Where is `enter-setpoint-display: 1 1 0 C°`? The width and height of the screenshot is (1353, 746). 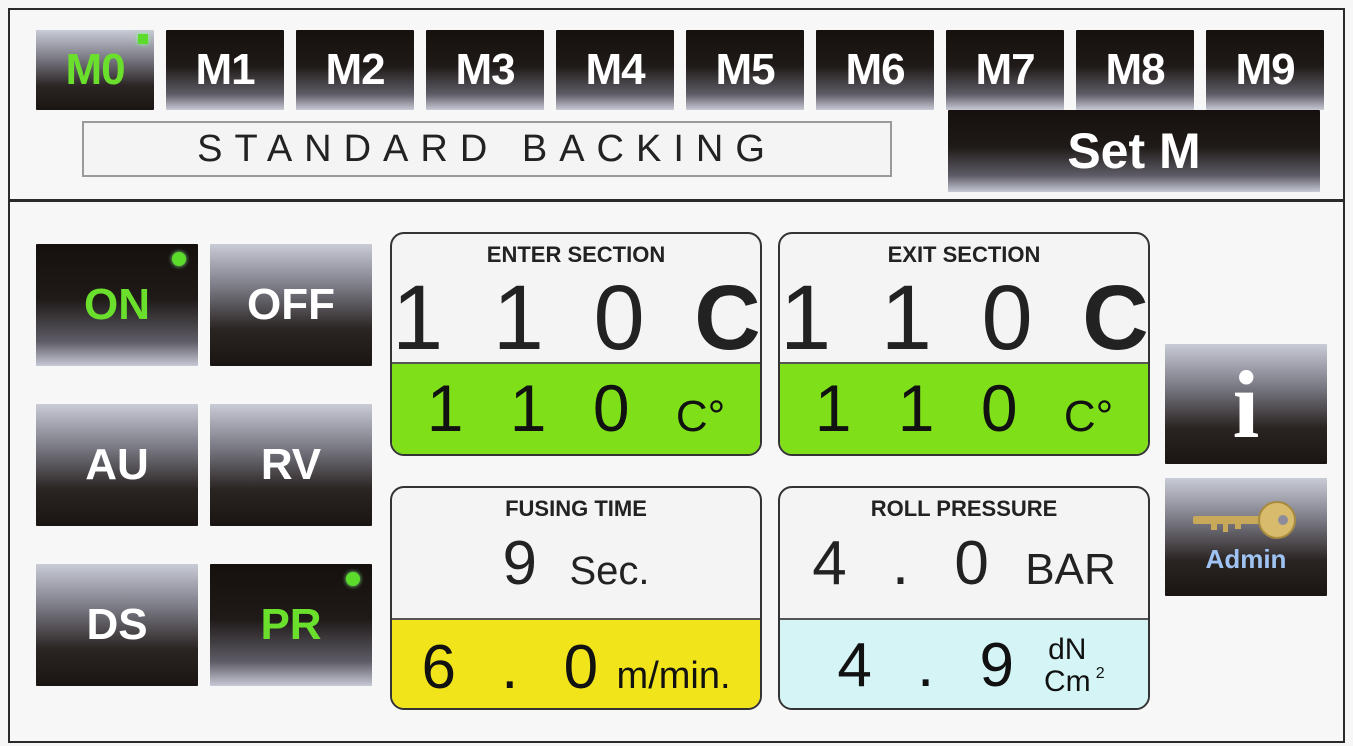 enter-setpoint-display: 1 1 0 C° is located at coordinates (576, 318).